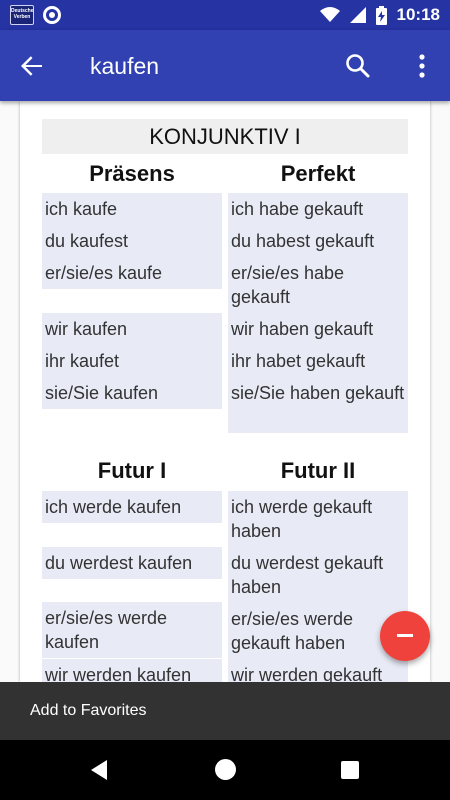 The height and width of the screenshot is (800, 450). I want to click on app-bar: kaufen, so click(225, 65).